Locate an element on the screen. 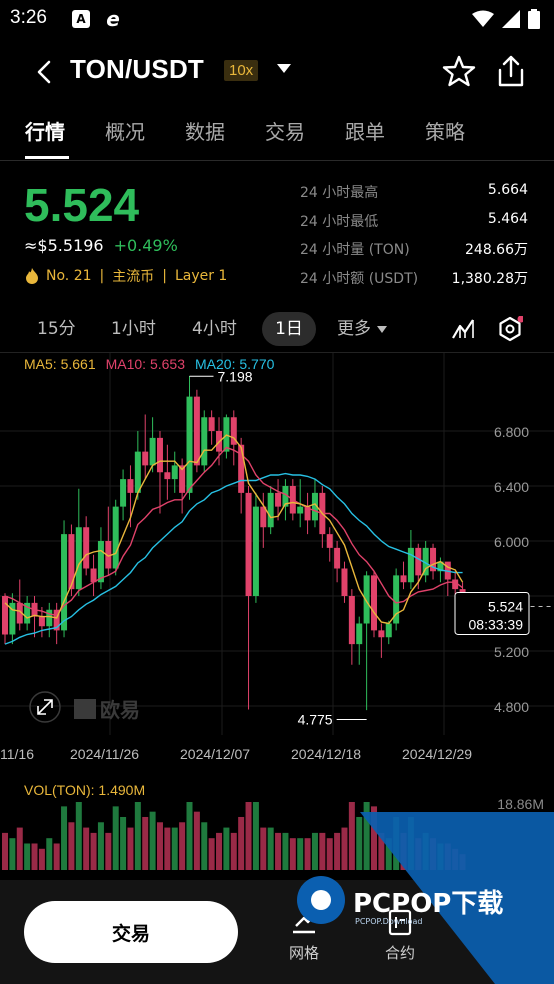 The height and width of the screenshot is (984, 554). tab-underline is located at coordinates (47, 157).